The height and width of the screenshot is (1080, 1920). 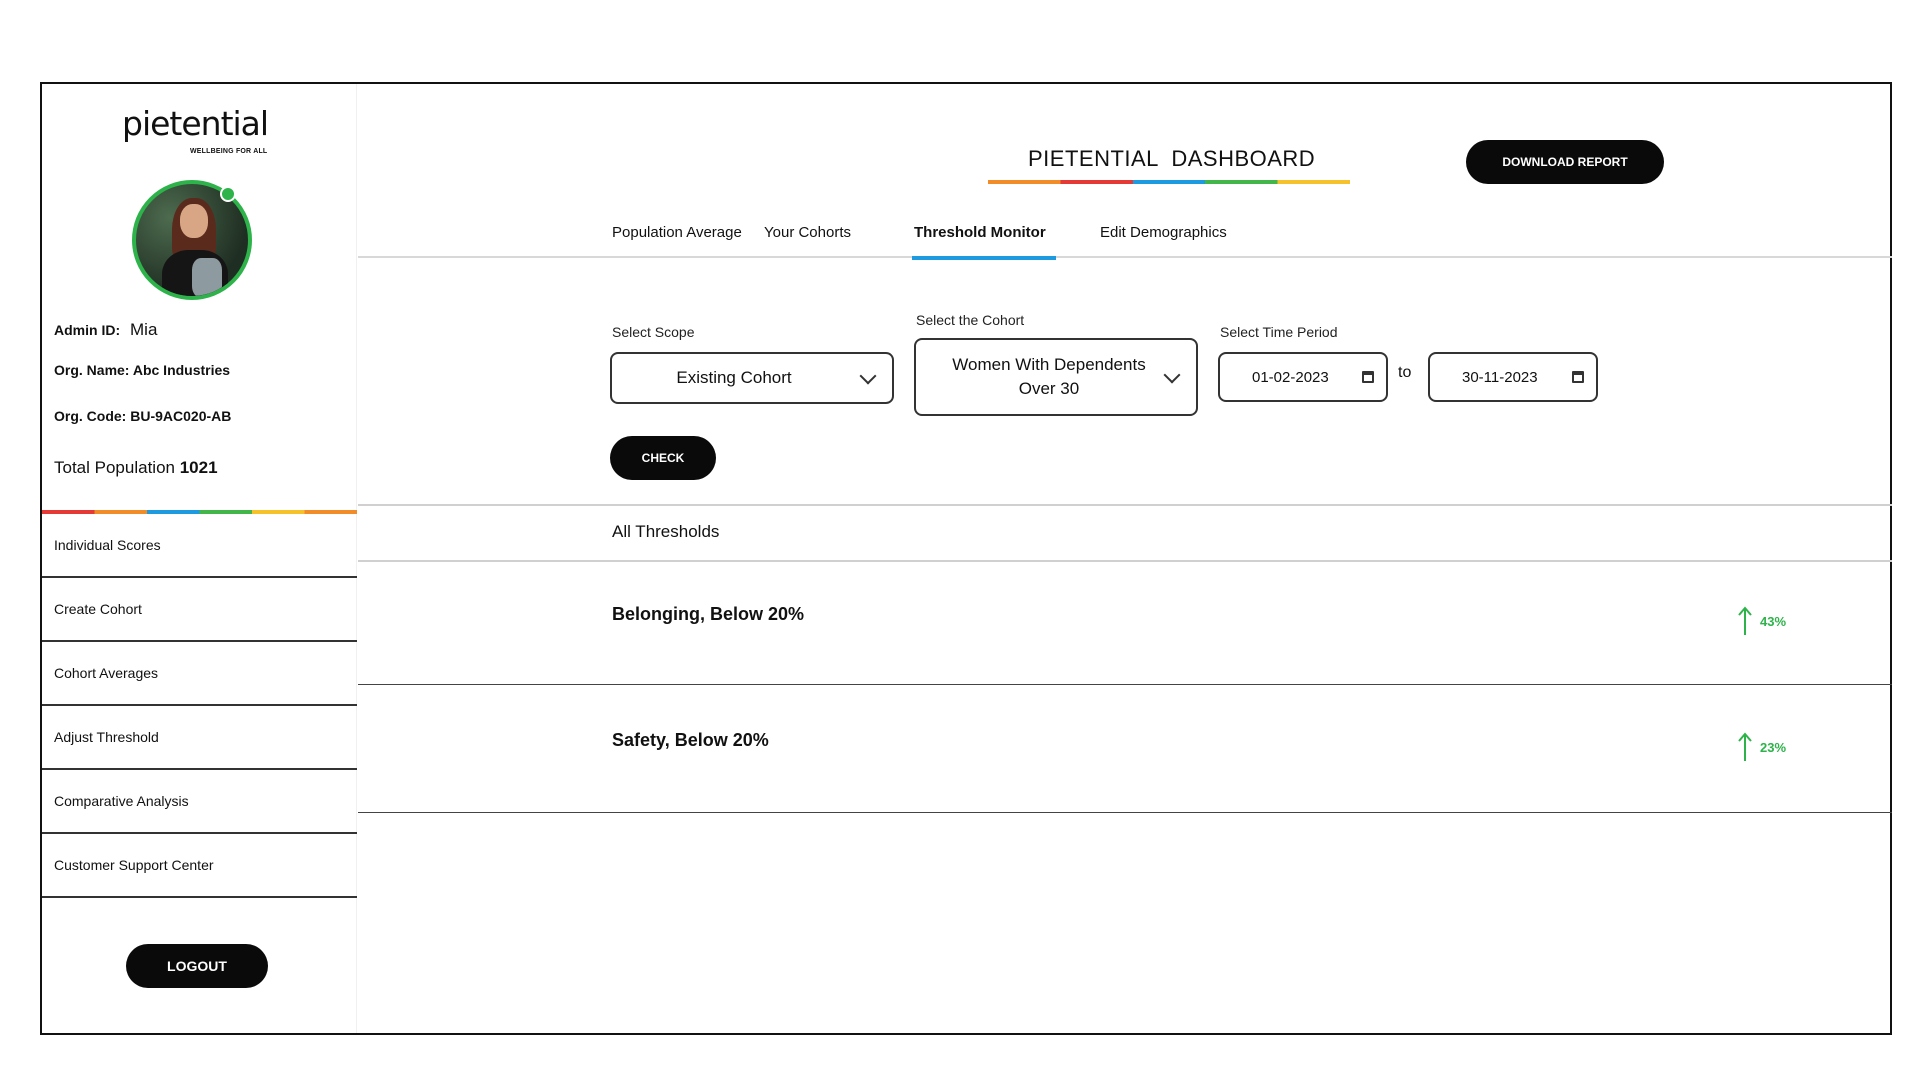 I want to click on threshold-trend: 43%, so click(x=1762, y=621).